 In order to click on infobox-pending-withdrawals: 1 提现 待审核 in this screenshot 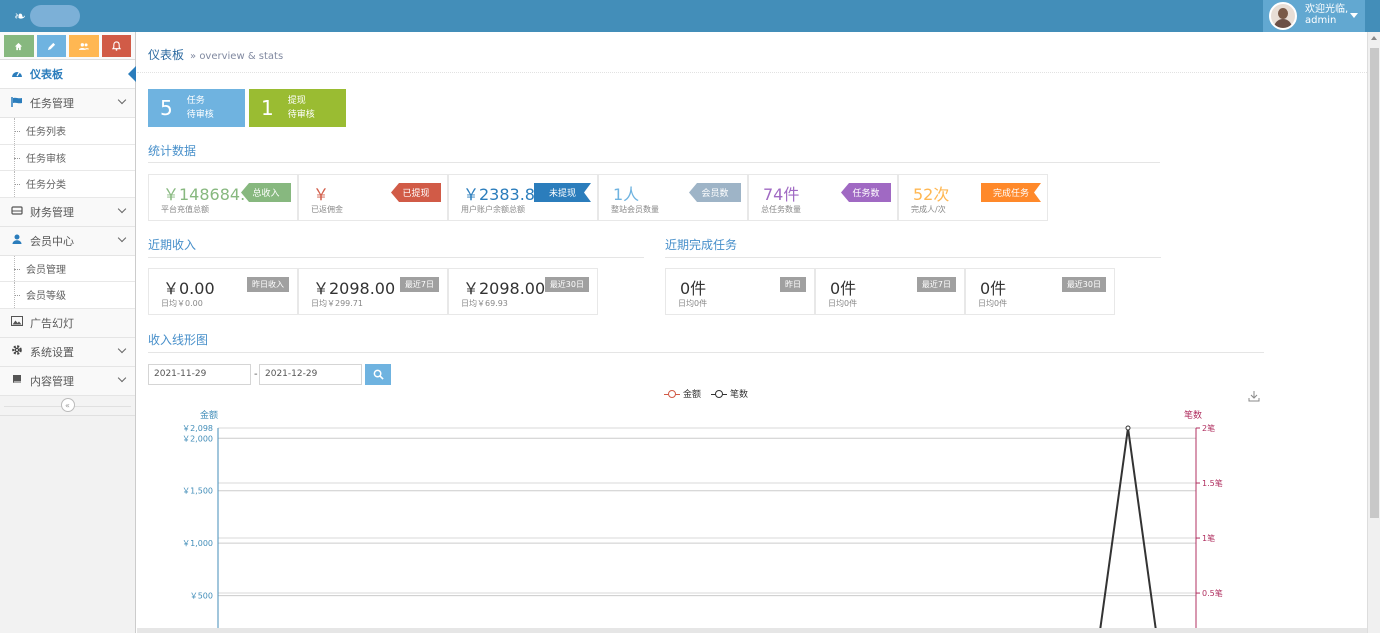, I will do `click(297, 108)`.